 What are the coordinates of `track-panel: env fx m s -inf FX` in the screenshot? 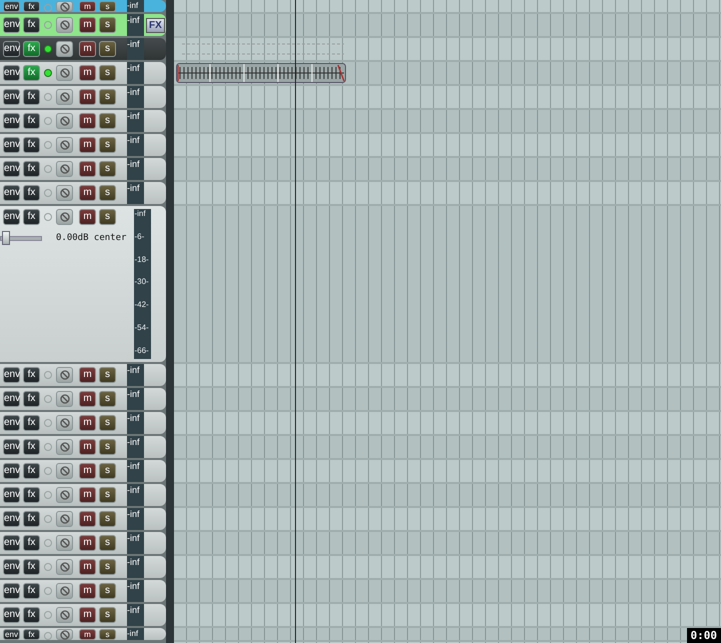 It's located at (83, 25).